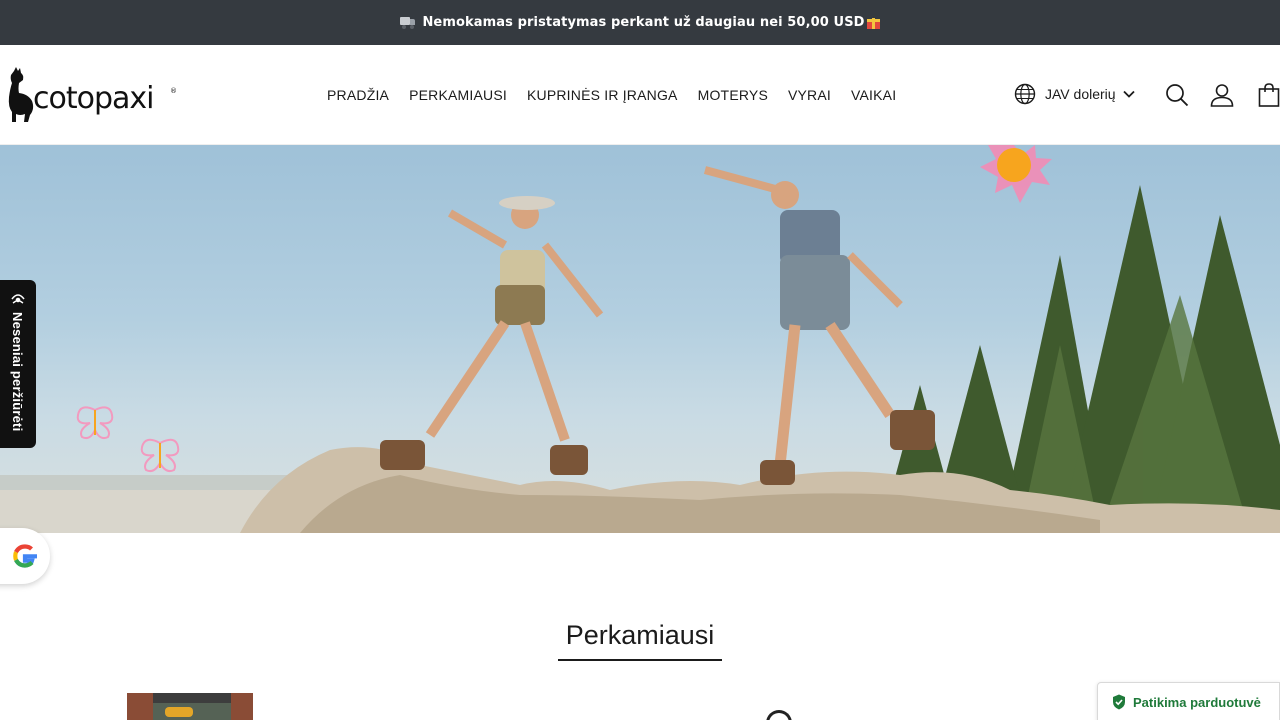  I want to click on nav-item-men: VYRAI, so click(809, 95).